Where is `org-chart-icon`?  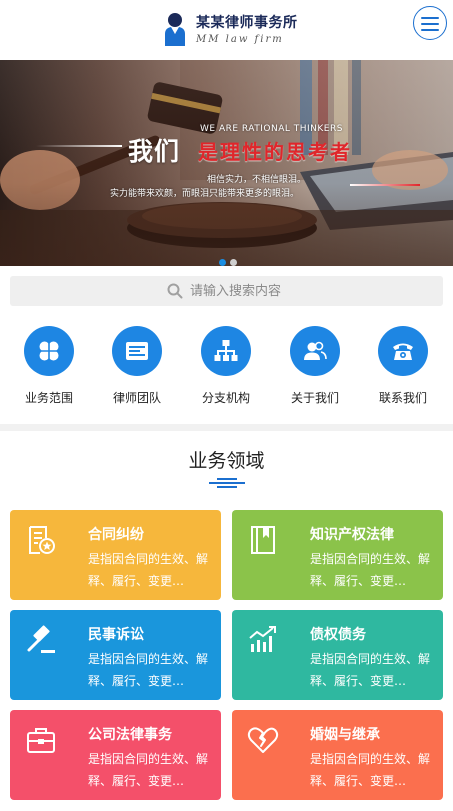 org-chart-icon is located at coordinates (226, 350).